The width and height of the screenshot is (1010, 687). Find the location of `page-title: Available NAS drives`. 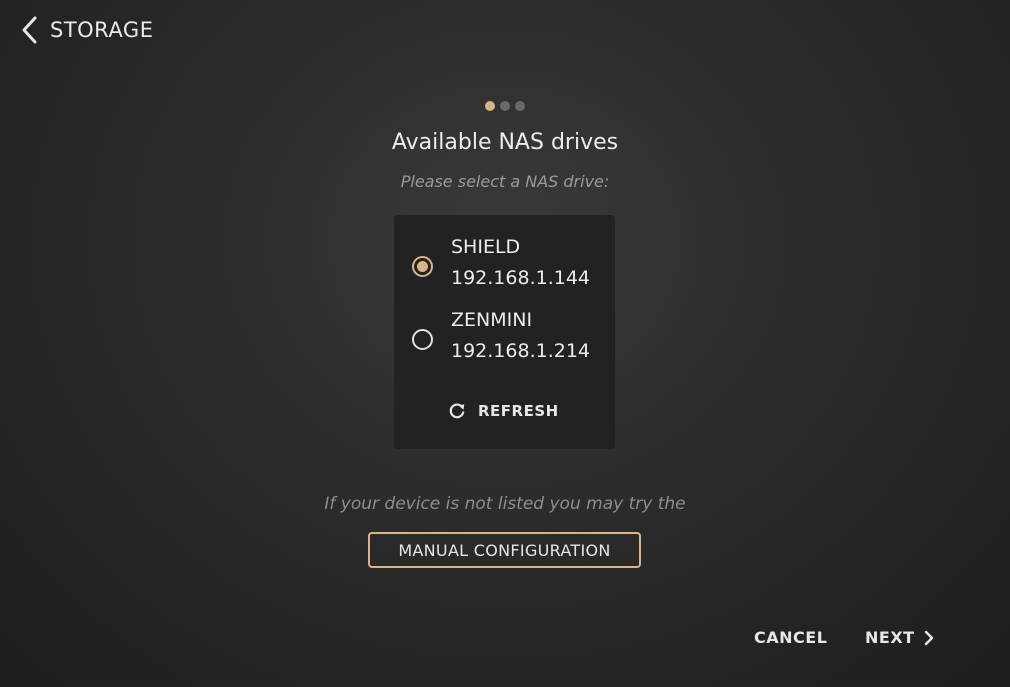

page-title: Available NAS drives is located at coordinates (505, 142).